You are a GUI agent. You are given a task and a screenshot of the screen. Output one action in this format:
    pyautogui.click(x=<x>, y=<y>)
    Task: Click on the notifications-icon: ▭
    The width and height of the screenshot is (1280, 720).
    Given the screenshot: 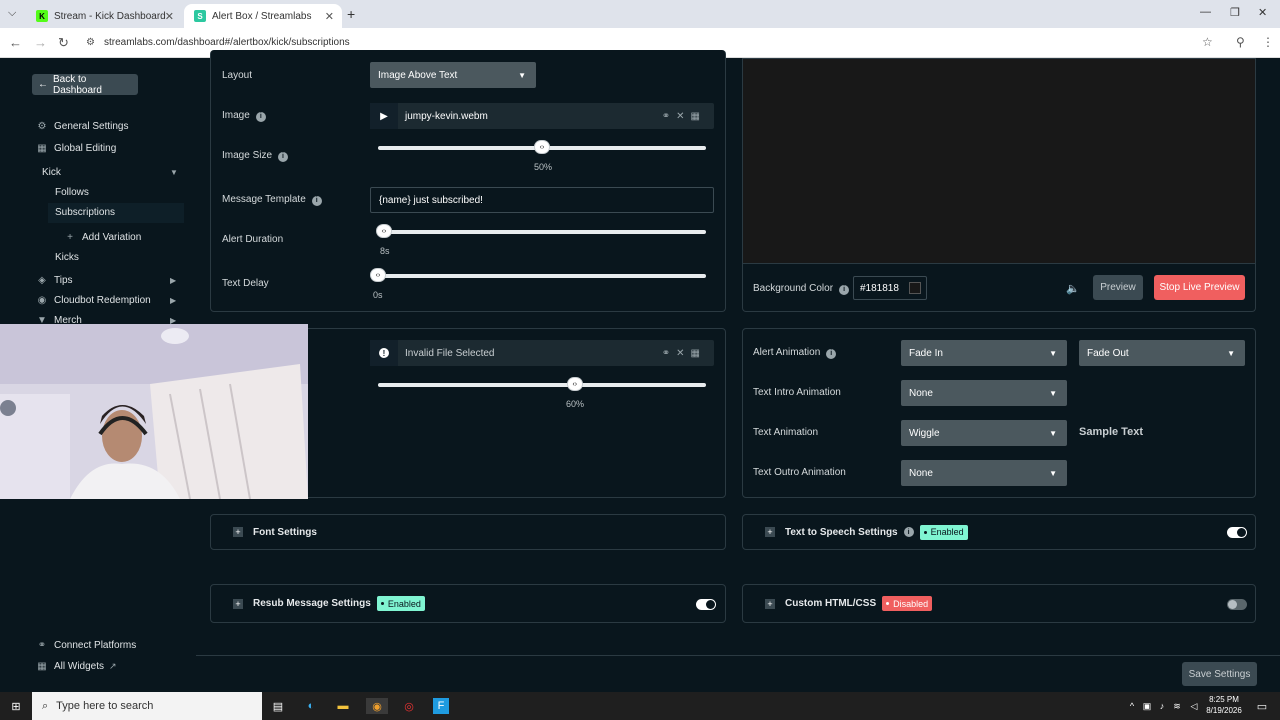 What is the action you would take?
    pyautogui.click(x=1262, y=706)
    